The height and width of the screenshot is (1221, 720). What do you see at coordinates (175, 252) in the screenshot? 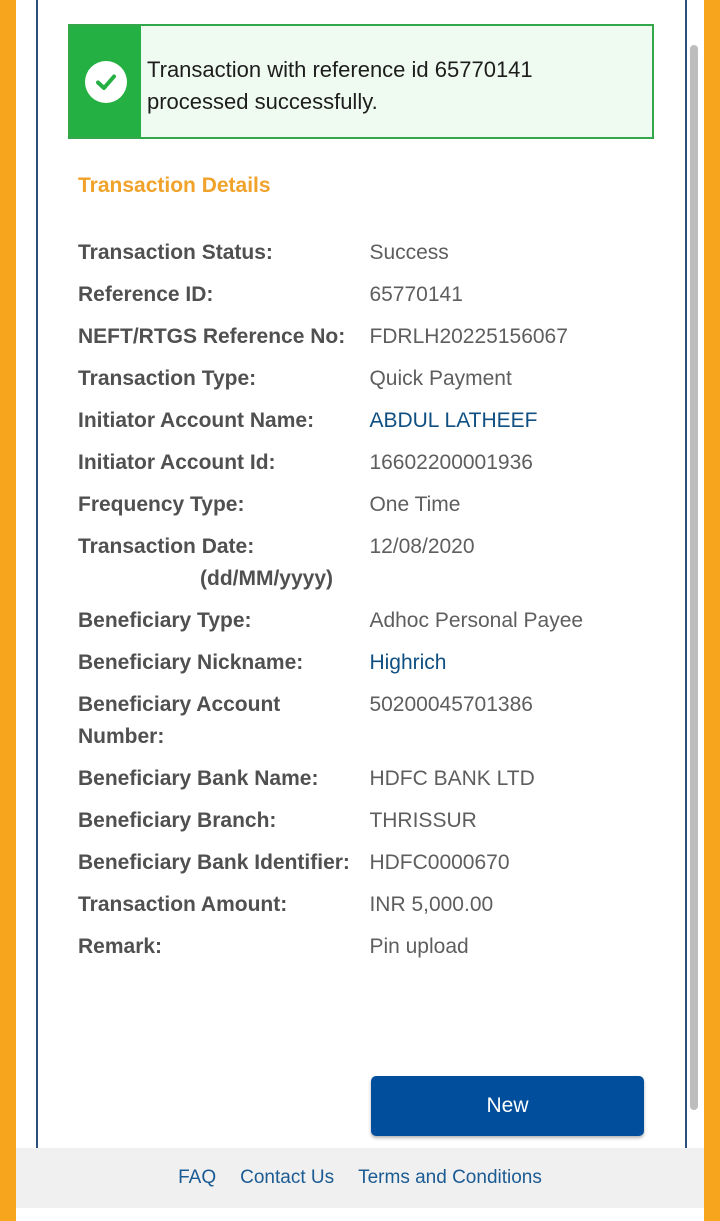
I see `detail-label: Transaction Status:` at bounding box center [175, 252].